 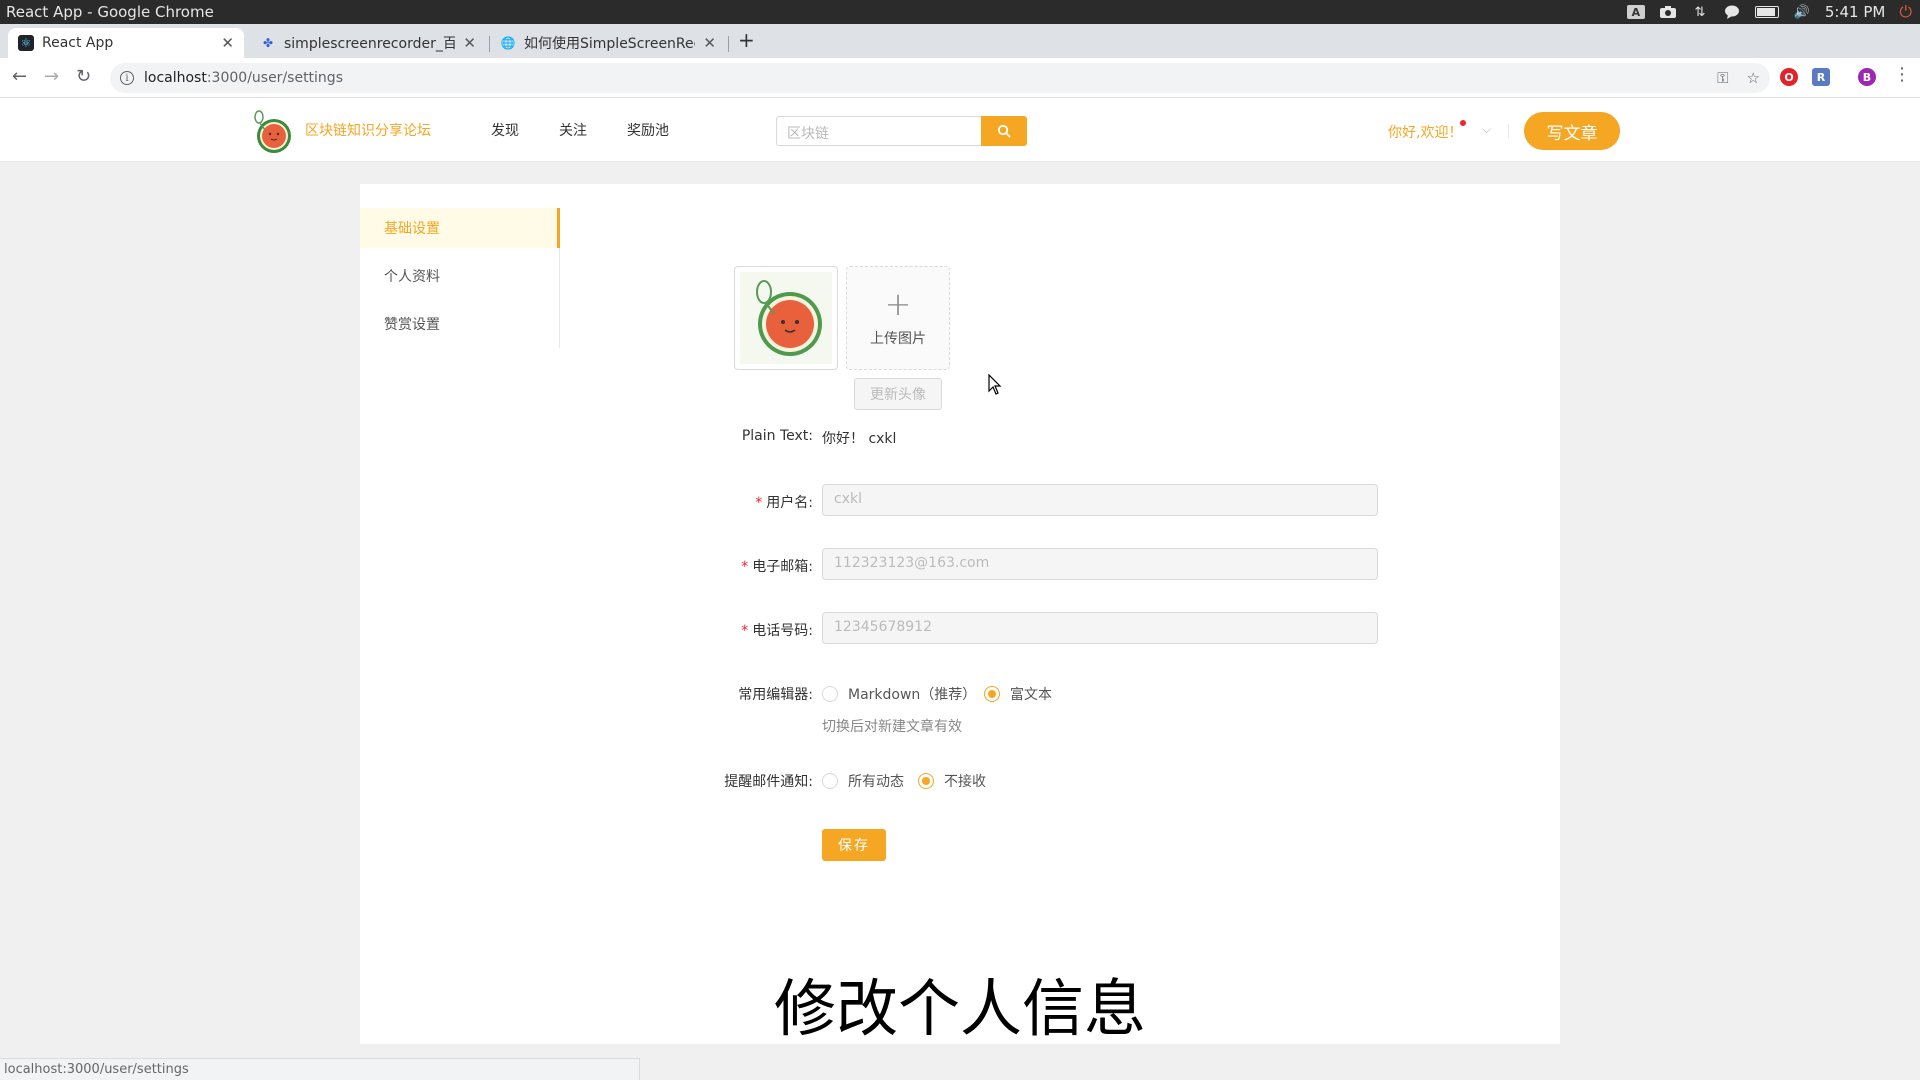 I want to click on globe-favicon-icon: 🌐, so click(x=508, y=43).